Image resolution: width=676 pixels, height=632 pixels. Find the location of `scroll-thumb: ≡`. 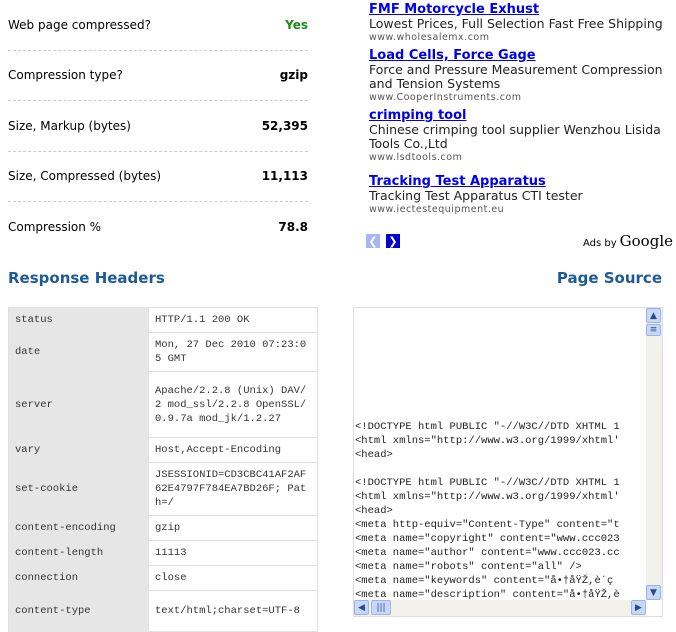

scroll-thumb: ≡ is located at coordinates (653, 330).